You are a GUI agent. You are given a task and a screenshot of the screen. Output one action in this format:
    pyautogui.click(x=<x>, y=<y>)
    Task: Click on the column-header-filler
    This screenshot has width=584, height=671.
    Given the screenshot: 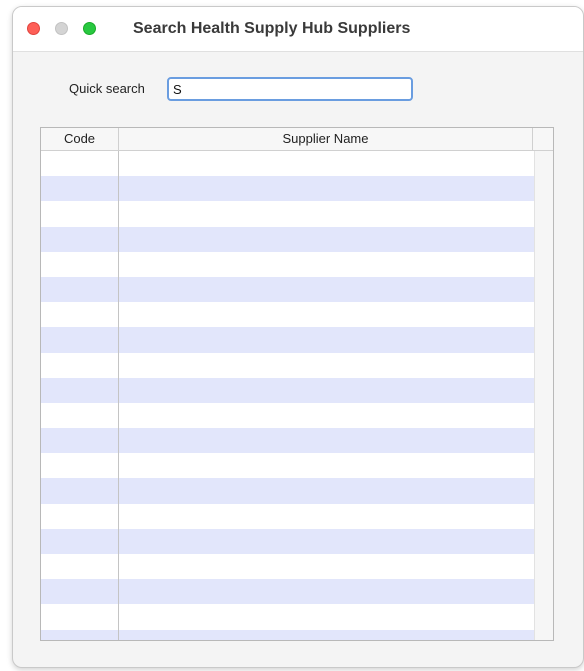 What is the action you would take?
    pyautogui.click(x=543, y=139)
    